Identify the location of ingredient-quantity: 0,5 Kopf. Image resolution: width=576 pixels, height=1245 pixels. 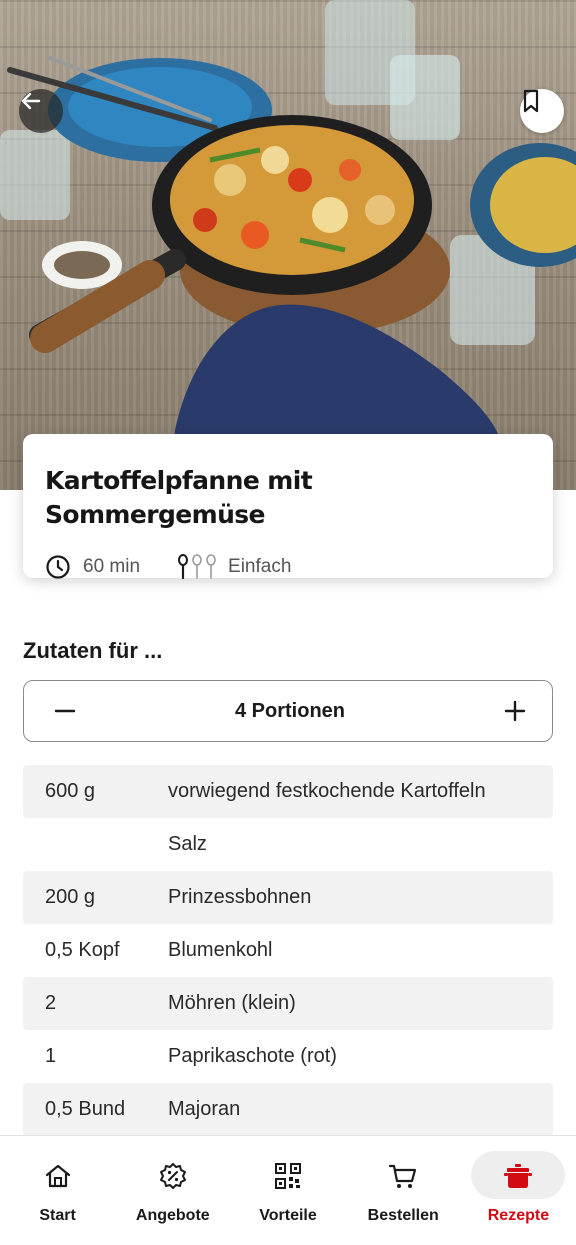
(82, 950).